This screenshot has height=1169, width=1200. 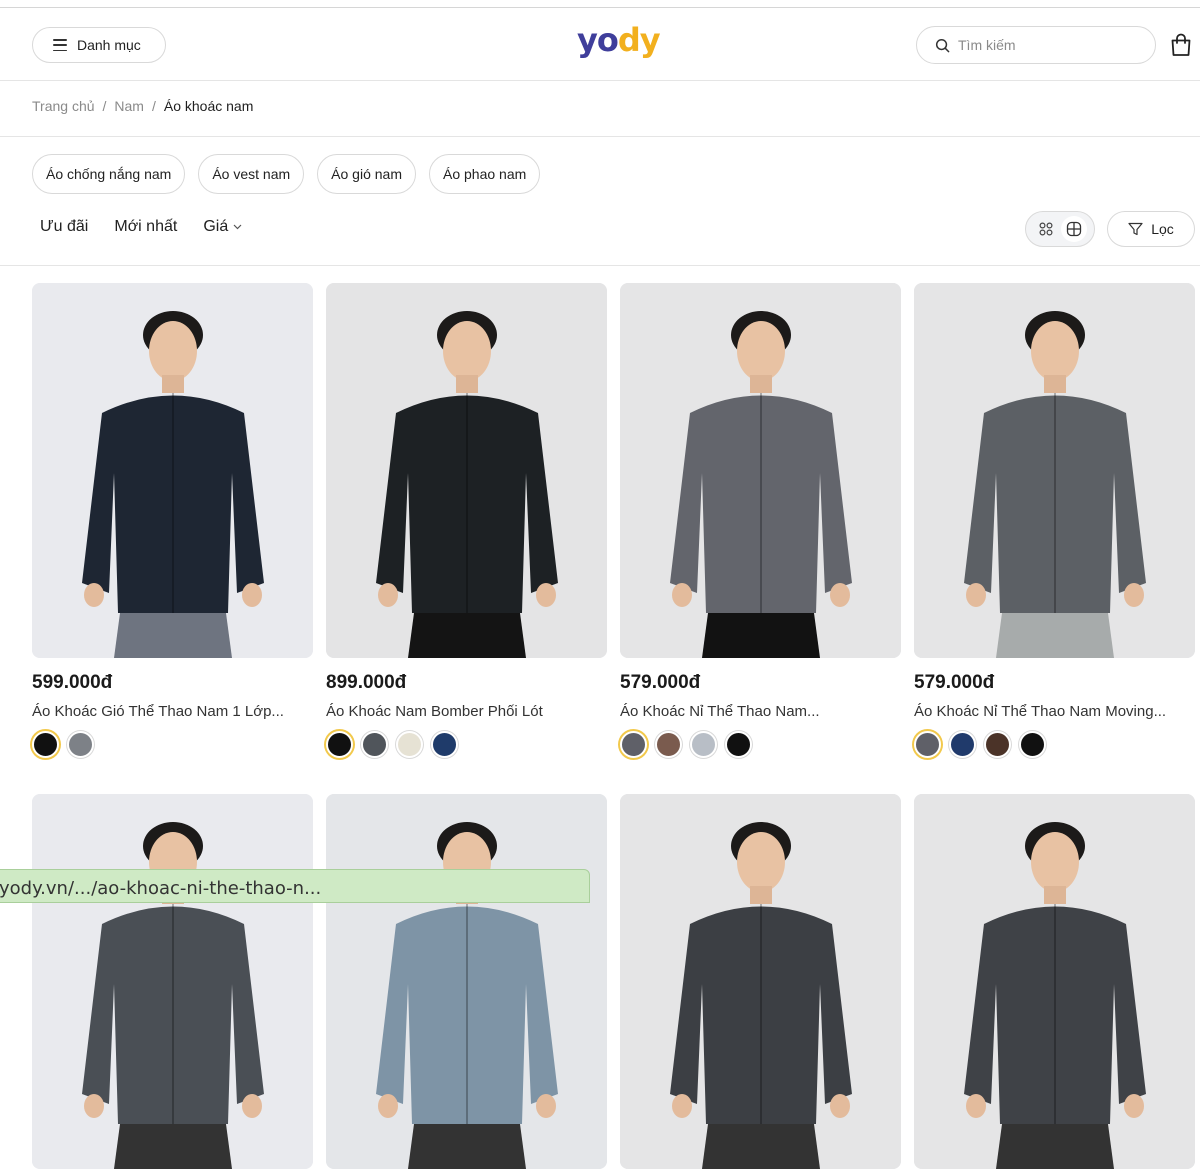 I want to click on category-menu-button: Danh mục, so click(x=99, y=45).